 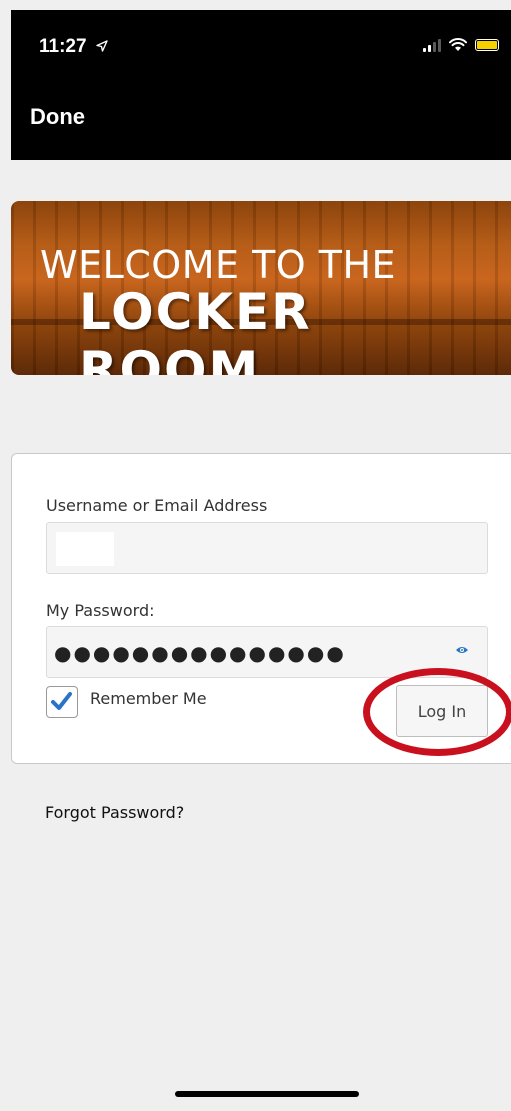 I want to click on checkmark-icon, so click(x=61, y=701).